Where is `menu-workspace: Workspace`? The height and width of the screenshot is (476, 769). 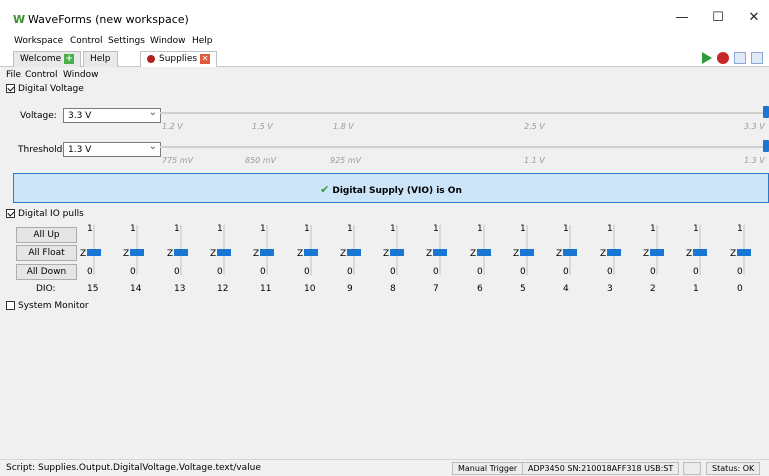
menu-workspace: Workspace is located at coordinates (38, 41).